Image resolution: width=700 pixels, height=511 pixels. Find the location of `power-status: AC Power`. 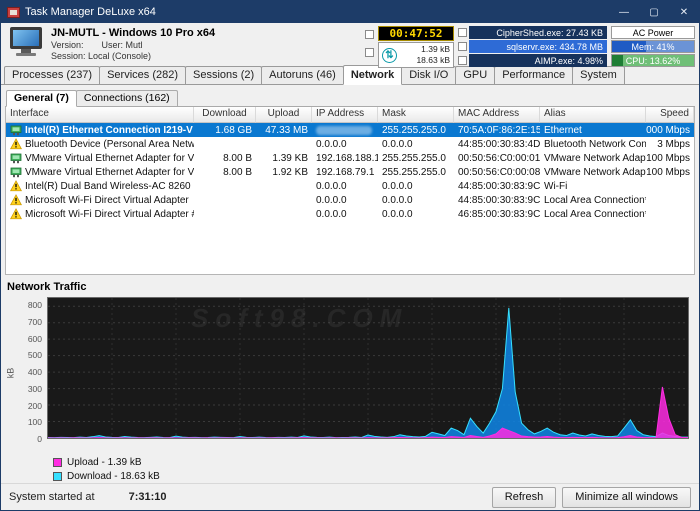

power-status: AC Power is located at coordinates (653, 32).